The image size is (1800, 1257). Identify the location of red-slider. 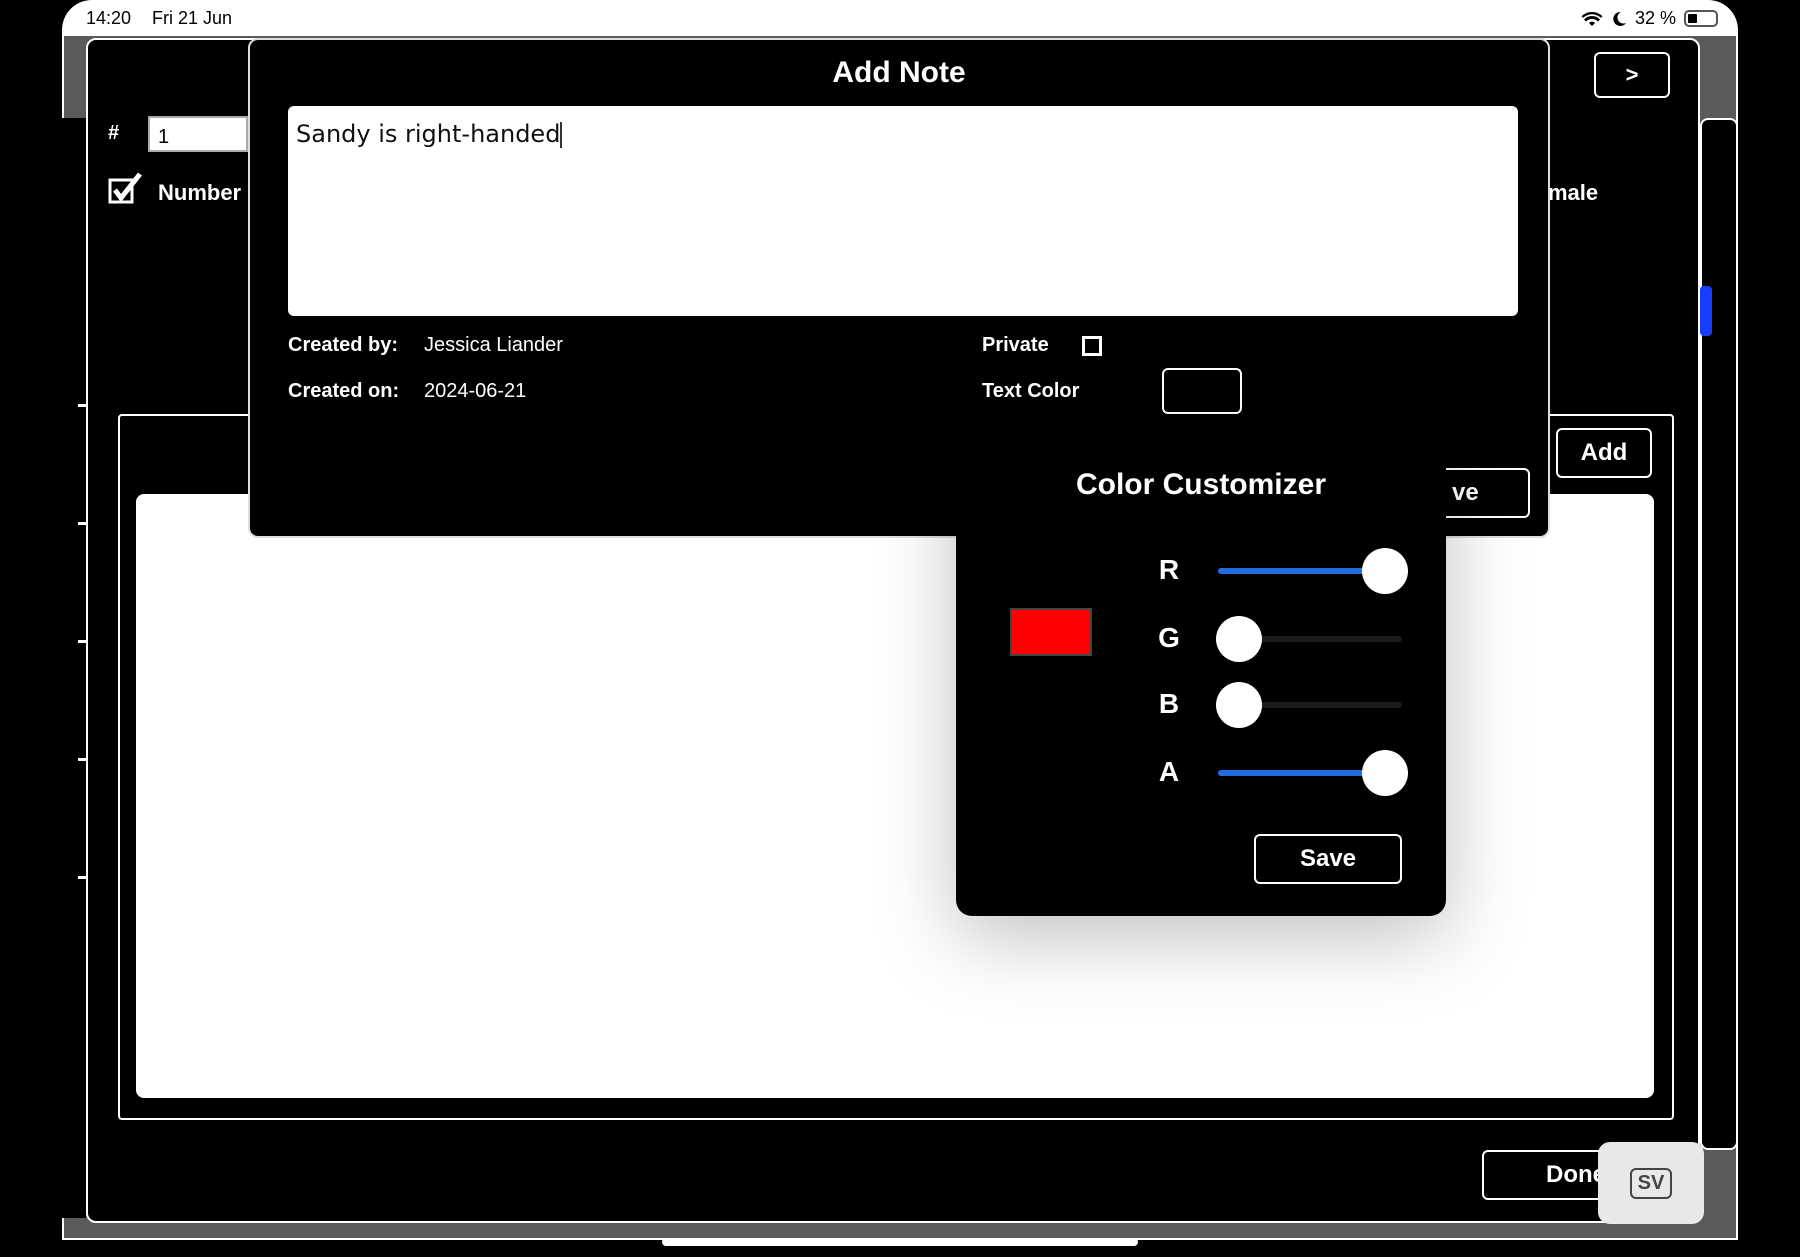
(1313, 571).